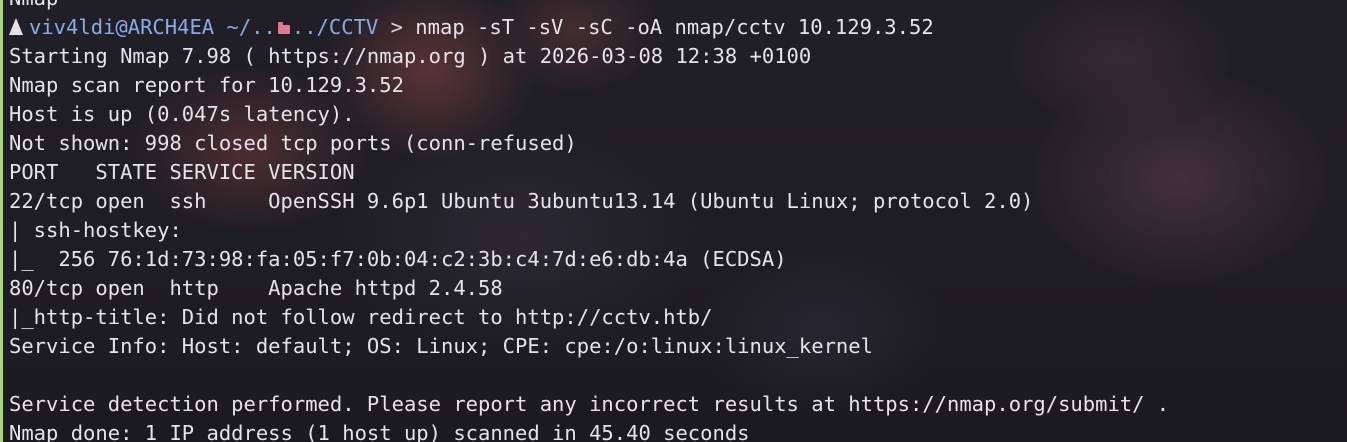 Image resolution: width=1347 pixels, height=442 pixels. Describe the element at coordinates (182, 114) in the screenshot. I see `output-line: Host is up (0.047s latency).` at that location.